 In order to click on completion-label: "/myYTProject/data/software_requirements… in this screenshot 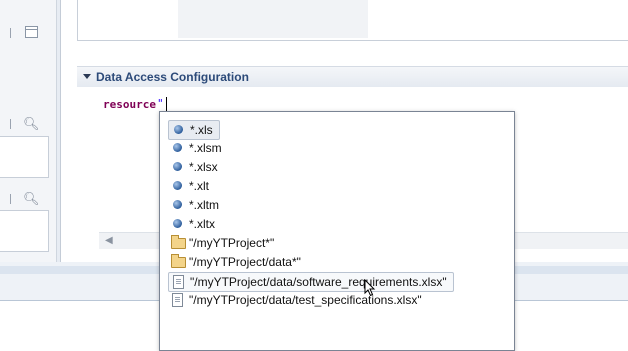, I will do `click(318, 282)`.